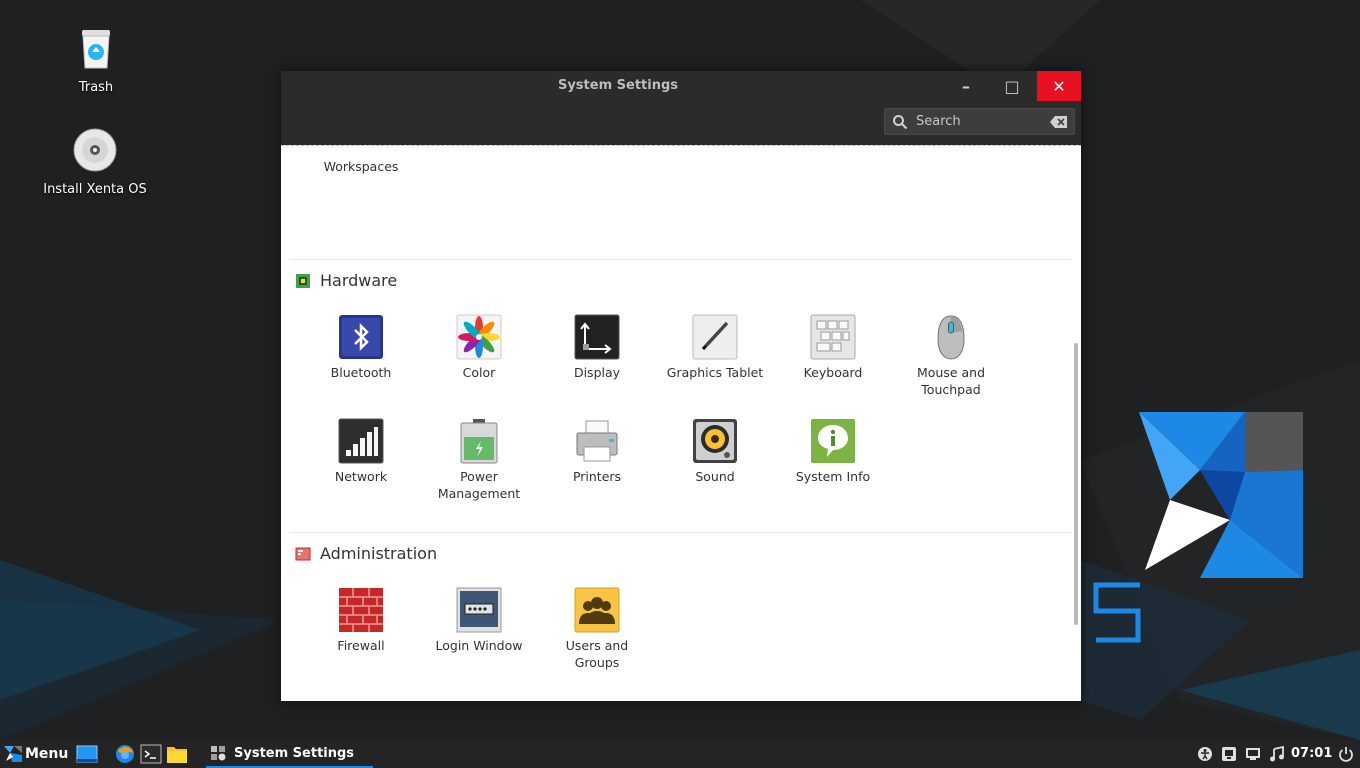 This screenshot has width=1360, height=768. Describe the element at coordinates (379, 553) in the screenshot. I see `section-title: Administration` at that location.